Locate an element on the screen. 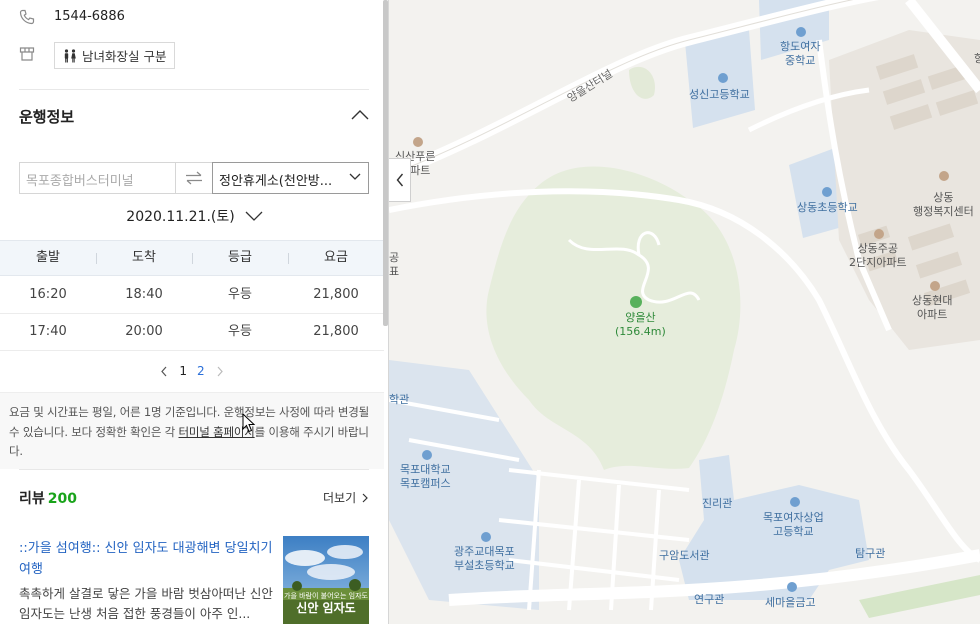 This screenshot has height=624, width=980. col-header: 도착 is located at coordinates (144, 258).